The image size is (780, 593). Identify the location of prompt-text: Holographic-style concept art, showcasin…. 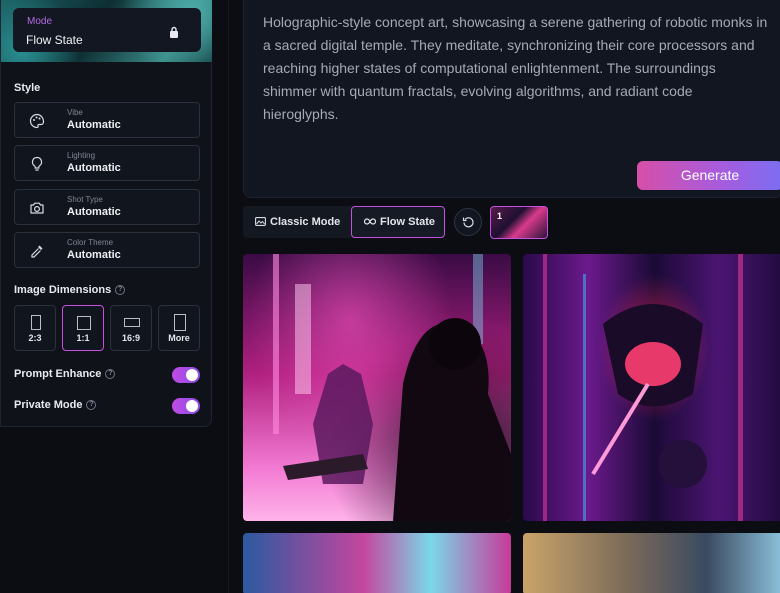
(515, 68).